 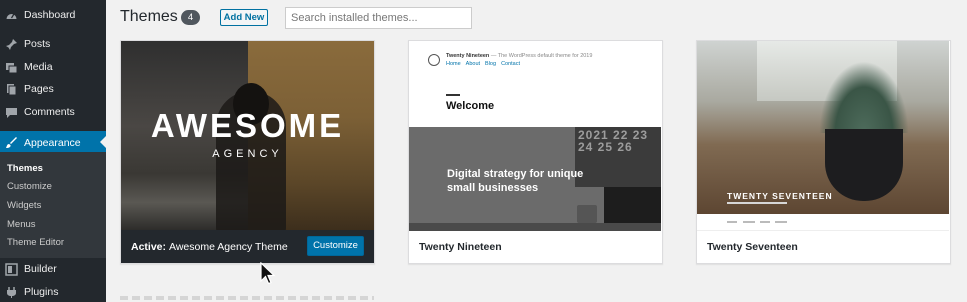 What do you see at coordinates (864, 165) in the screenshot?
I see `screenshot-plant-pot` at bounding box center [864, 165].